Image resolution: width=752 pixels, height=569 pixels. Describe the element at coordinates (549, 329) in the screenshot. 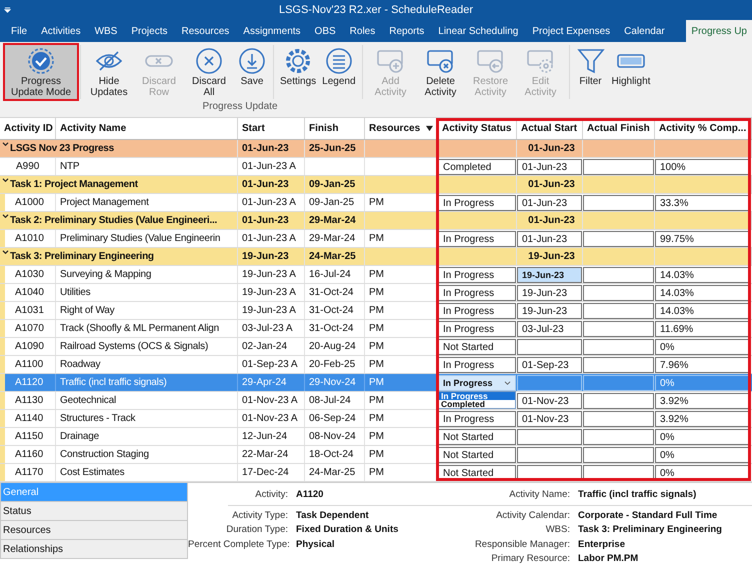

I see `actual-start-field: 03-Jul-23` at that location.